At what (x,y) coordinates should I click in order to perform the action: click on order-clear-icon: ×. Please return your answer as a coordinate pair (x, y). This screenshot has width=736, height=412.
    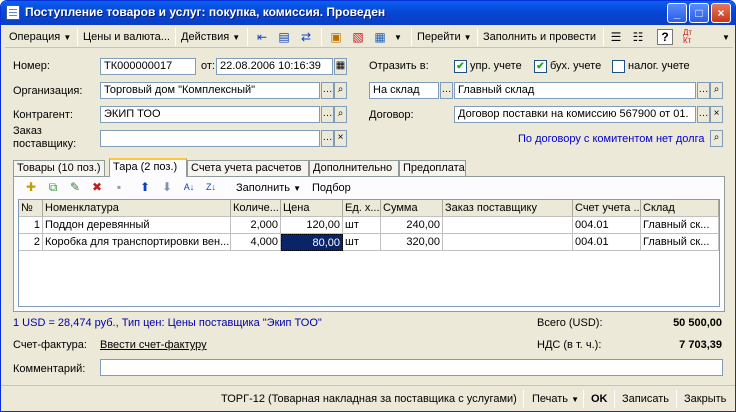
    Looking at the image, I should click on (340, 138).